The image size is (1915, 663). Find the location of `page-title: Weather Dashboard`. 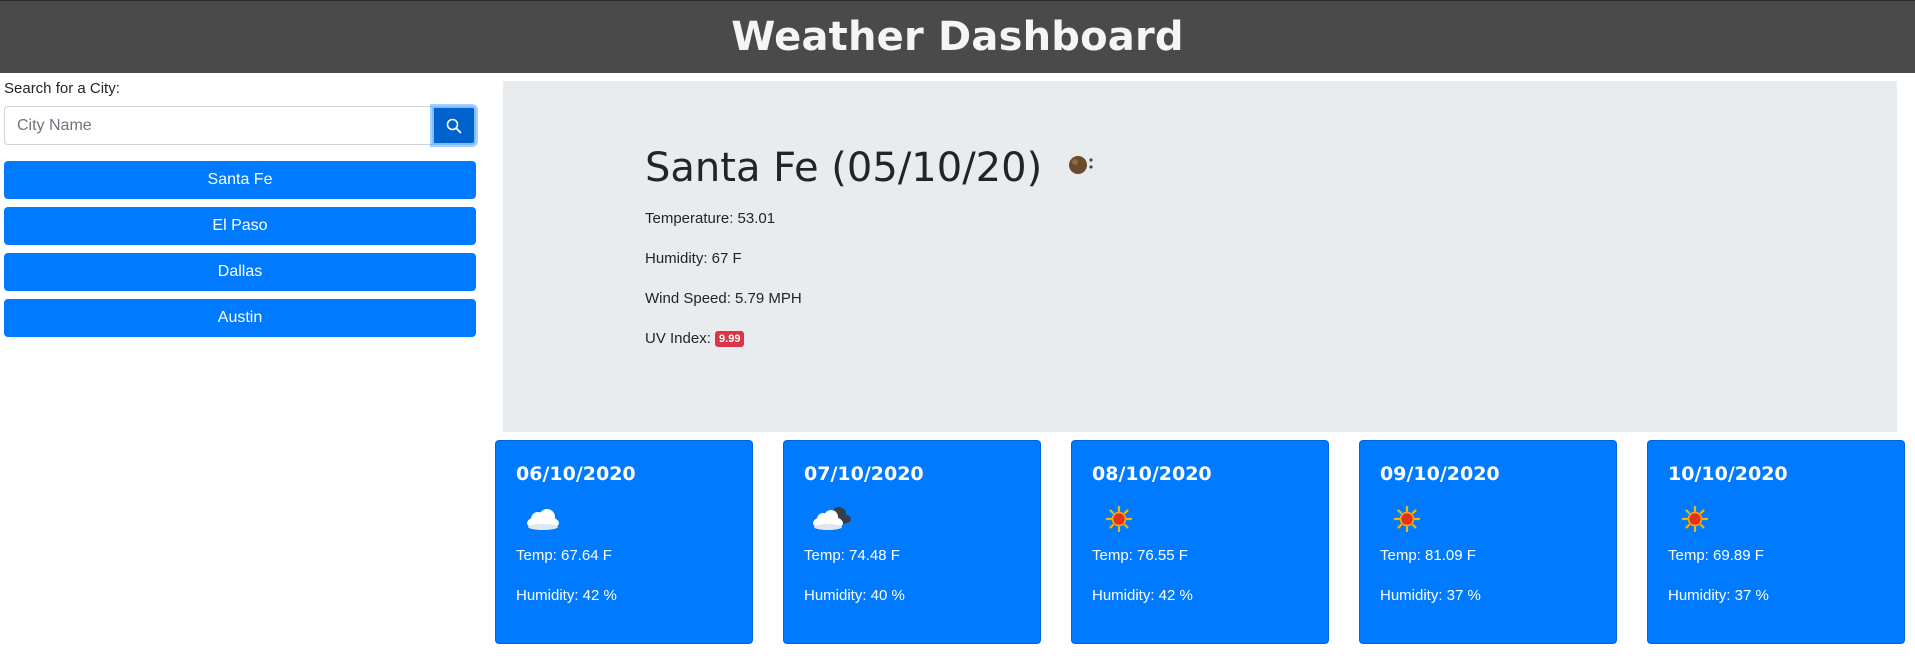

page-title: Weather Dashboard is located at coordinates (957, 37).